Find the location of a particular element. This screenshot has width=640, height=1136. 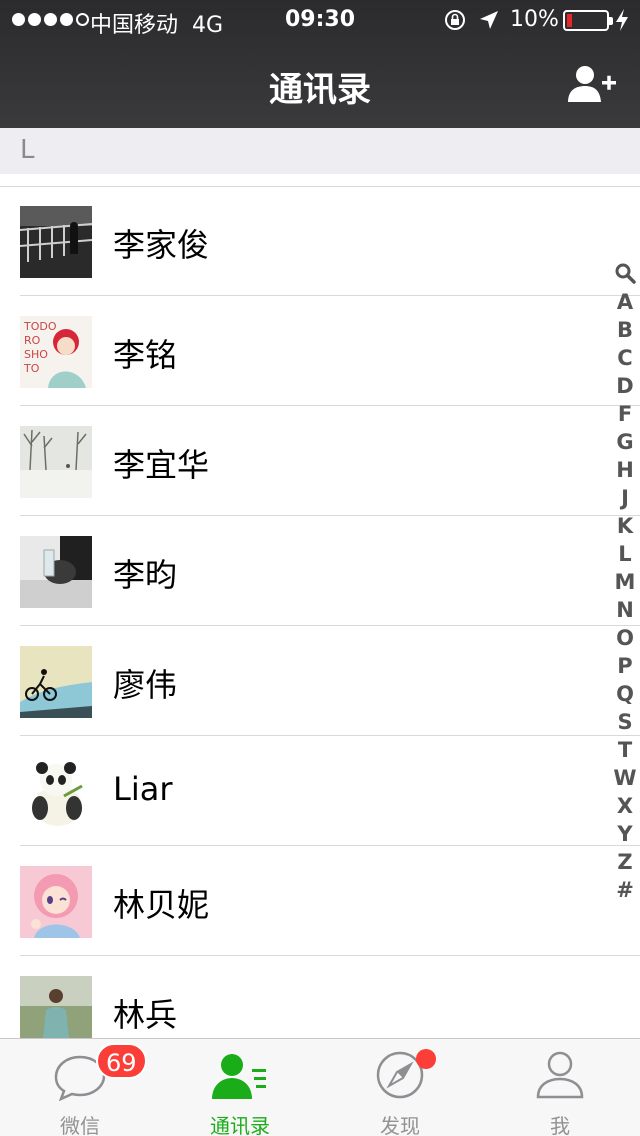

index-letter: Z is located at coordinates (624, 862).